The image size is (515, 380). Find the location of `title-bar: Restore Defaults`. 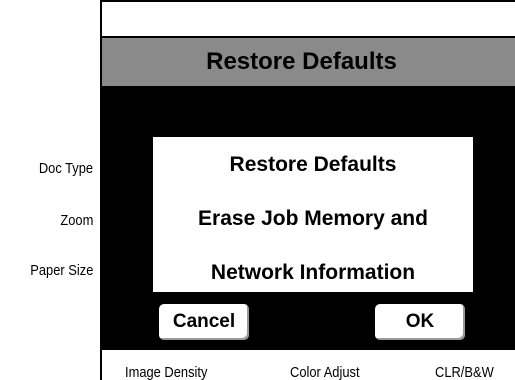

title-bar: Restore Defaults is located at coordinates (308, 62).